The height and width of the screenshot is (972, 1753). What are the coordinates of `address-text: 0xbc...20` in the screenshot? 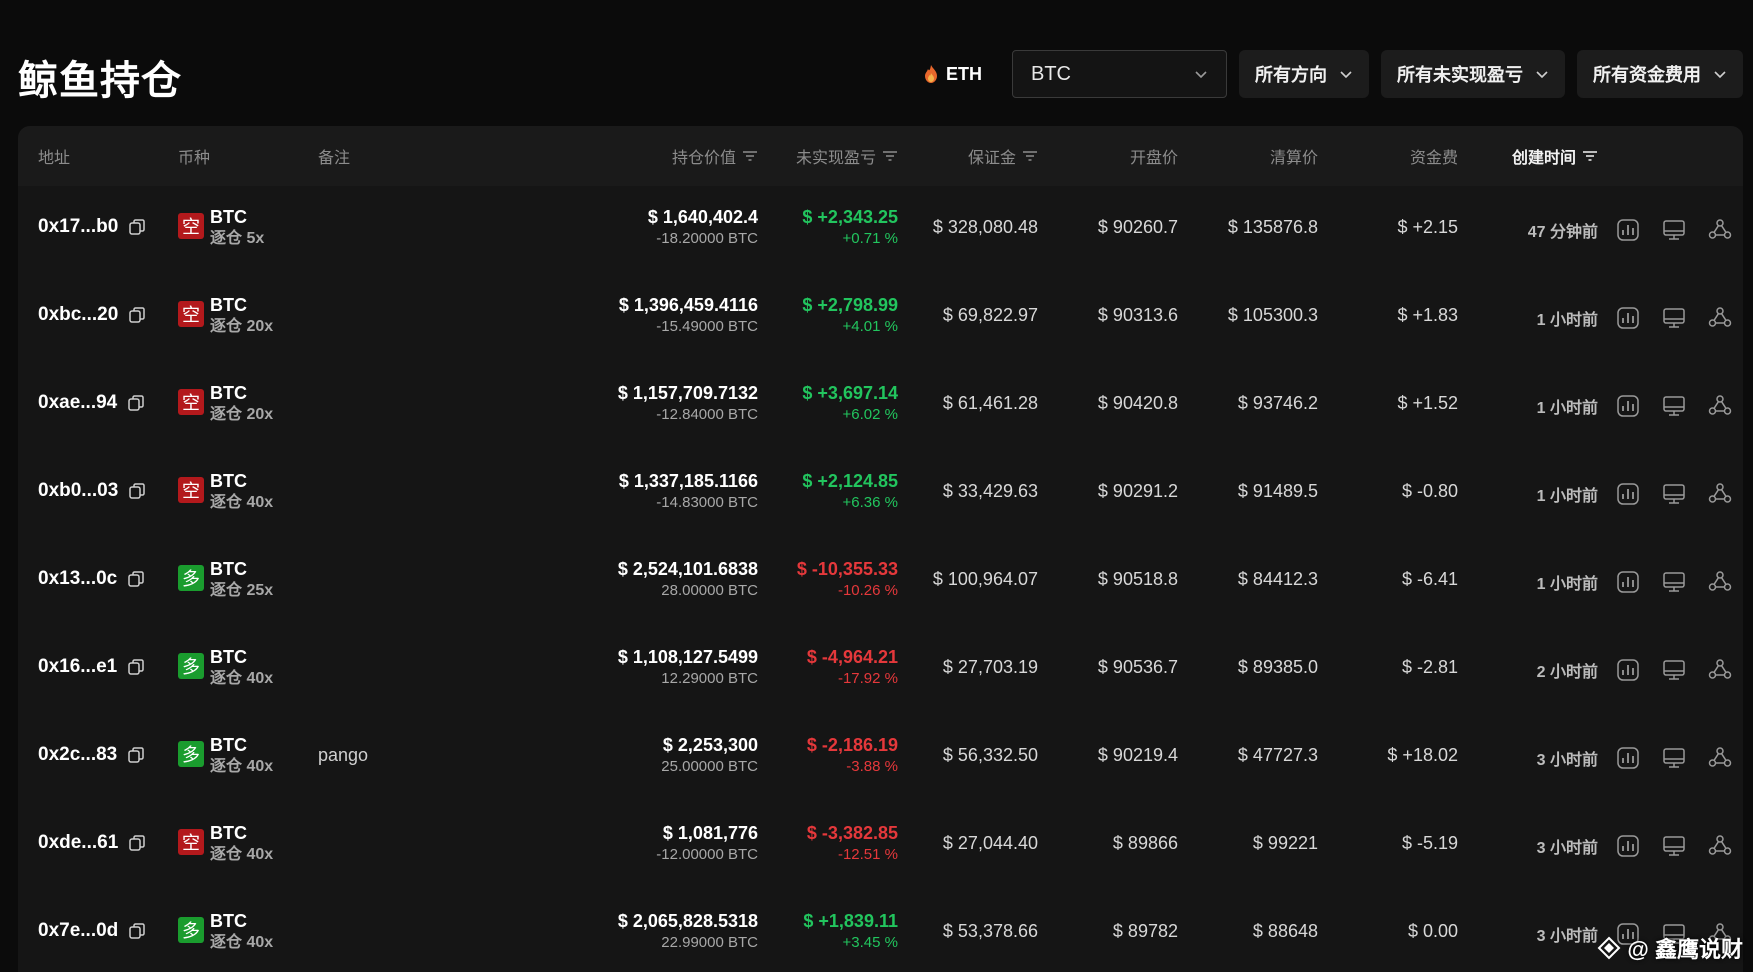 It's located at (78, 315).